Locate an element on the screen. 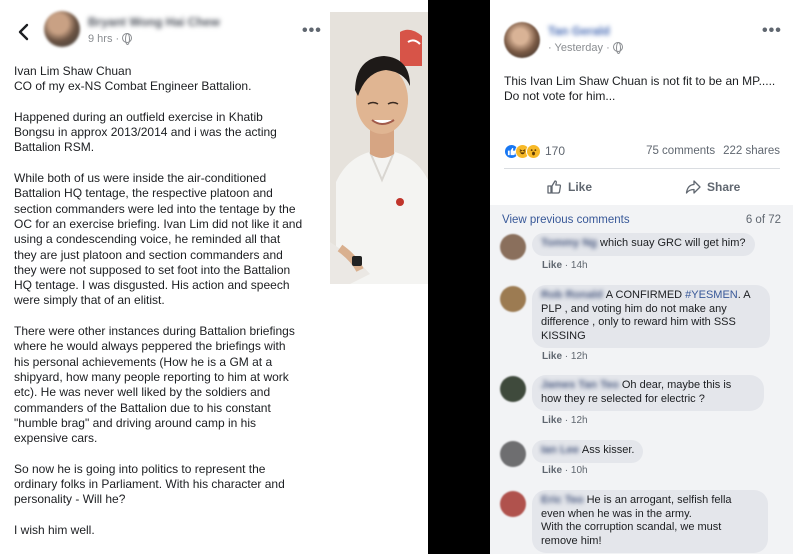 Image resolution: width=793 pixels, height=554 pixels. comment-bubble: Ian Lee Ass kisser. is located at coordinates (588, 451).